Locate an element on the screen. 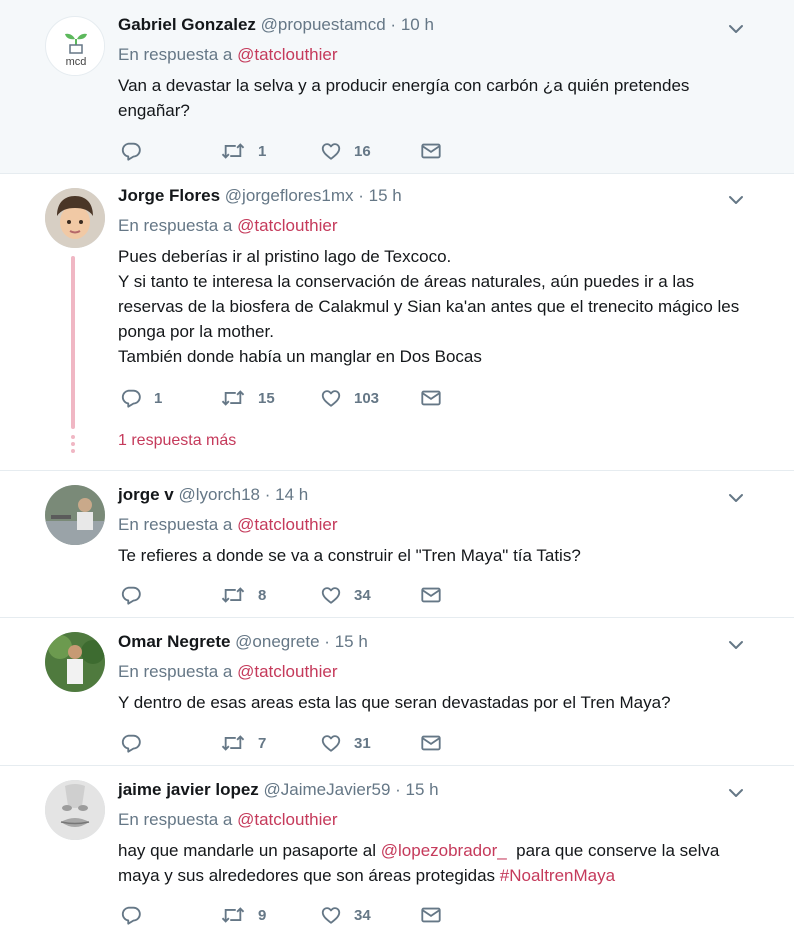 This screenshot has width=794, height=927. tweet-header: Omar Negrete @onegrete · 15 h is located at coordinates (243, 641).